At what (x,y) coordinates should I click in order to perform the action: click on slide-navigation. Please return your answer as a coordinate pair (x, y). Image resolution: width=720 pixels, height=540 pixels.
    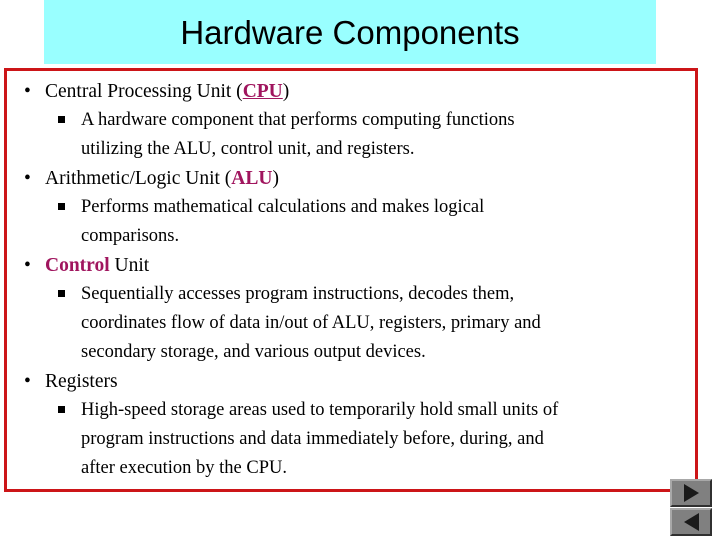
    Looking at the image, I should click on (691, 507).